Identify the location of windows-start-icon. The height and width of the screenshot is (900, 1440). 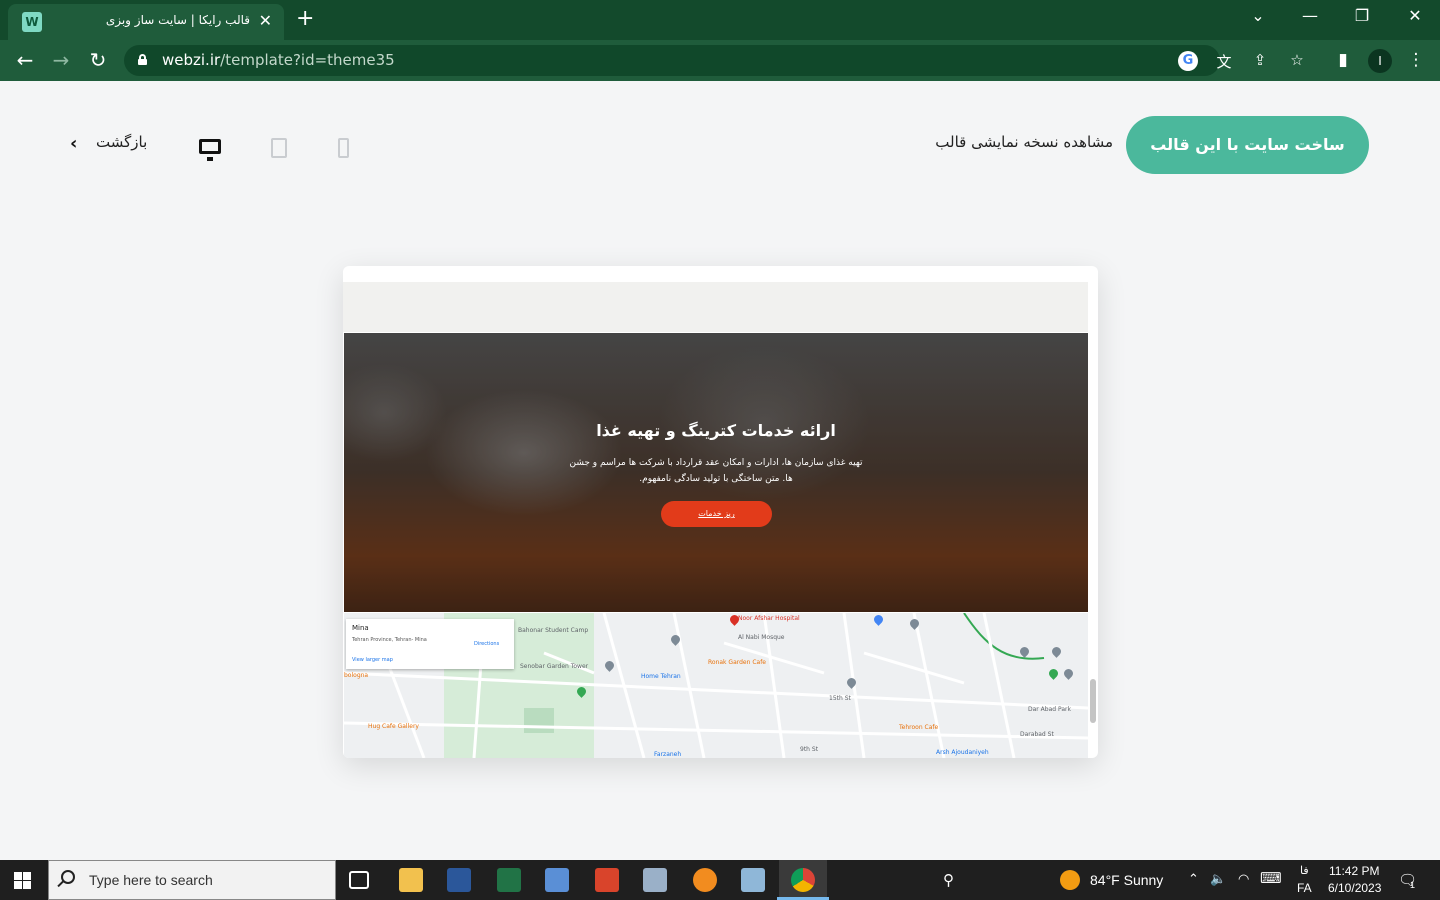
(22, 880).